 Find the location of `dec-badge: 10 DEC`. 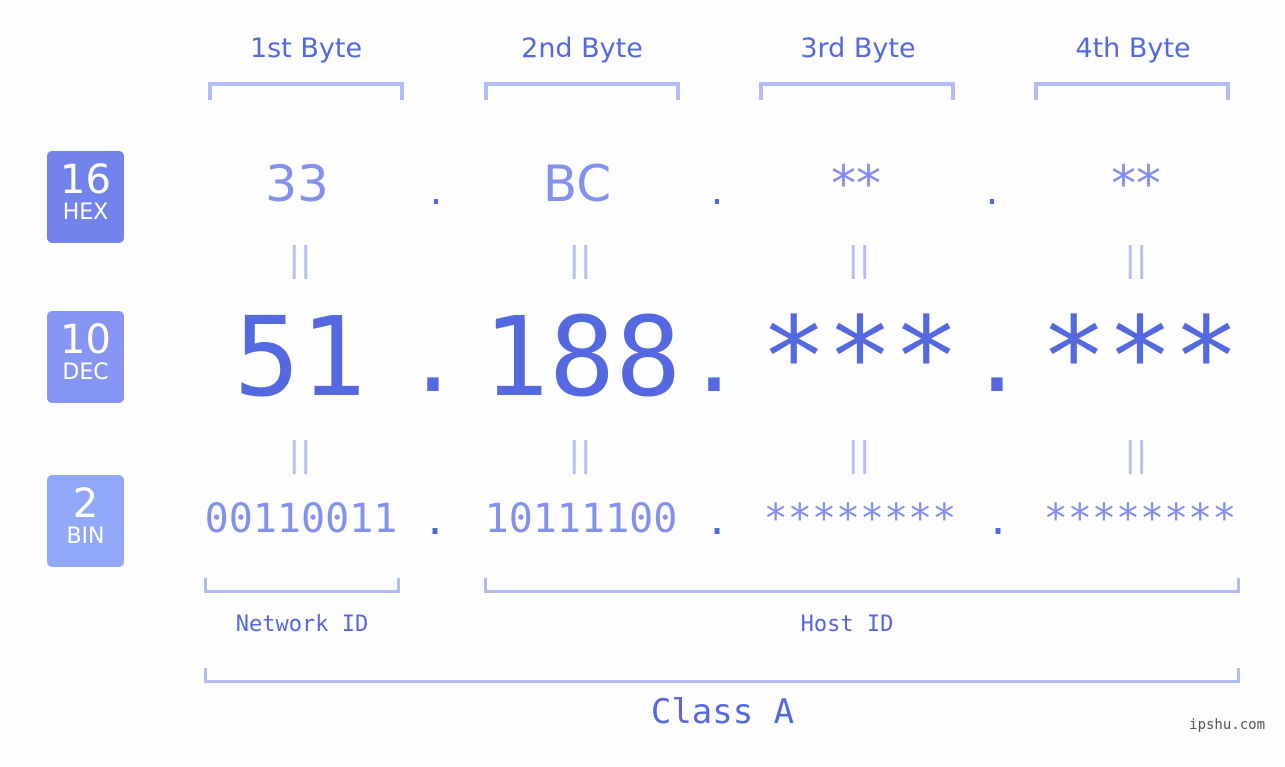

dec-badge: 10 DEC is located at coordinates (85, 357).